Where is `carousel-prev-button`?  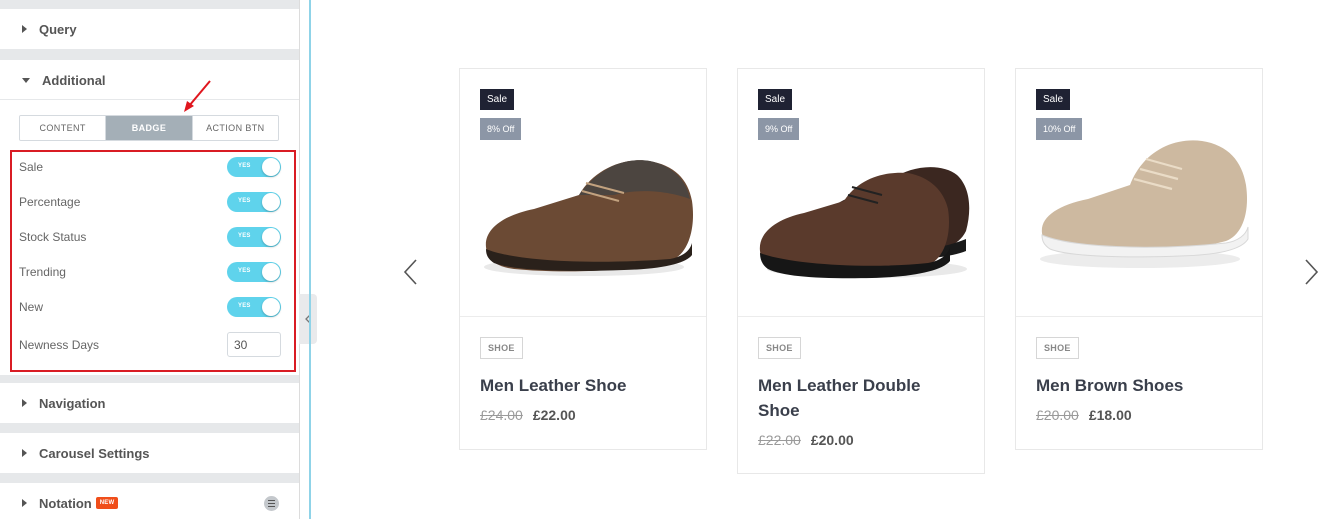
carousel-prev-button is located at coordinates (410, 272).